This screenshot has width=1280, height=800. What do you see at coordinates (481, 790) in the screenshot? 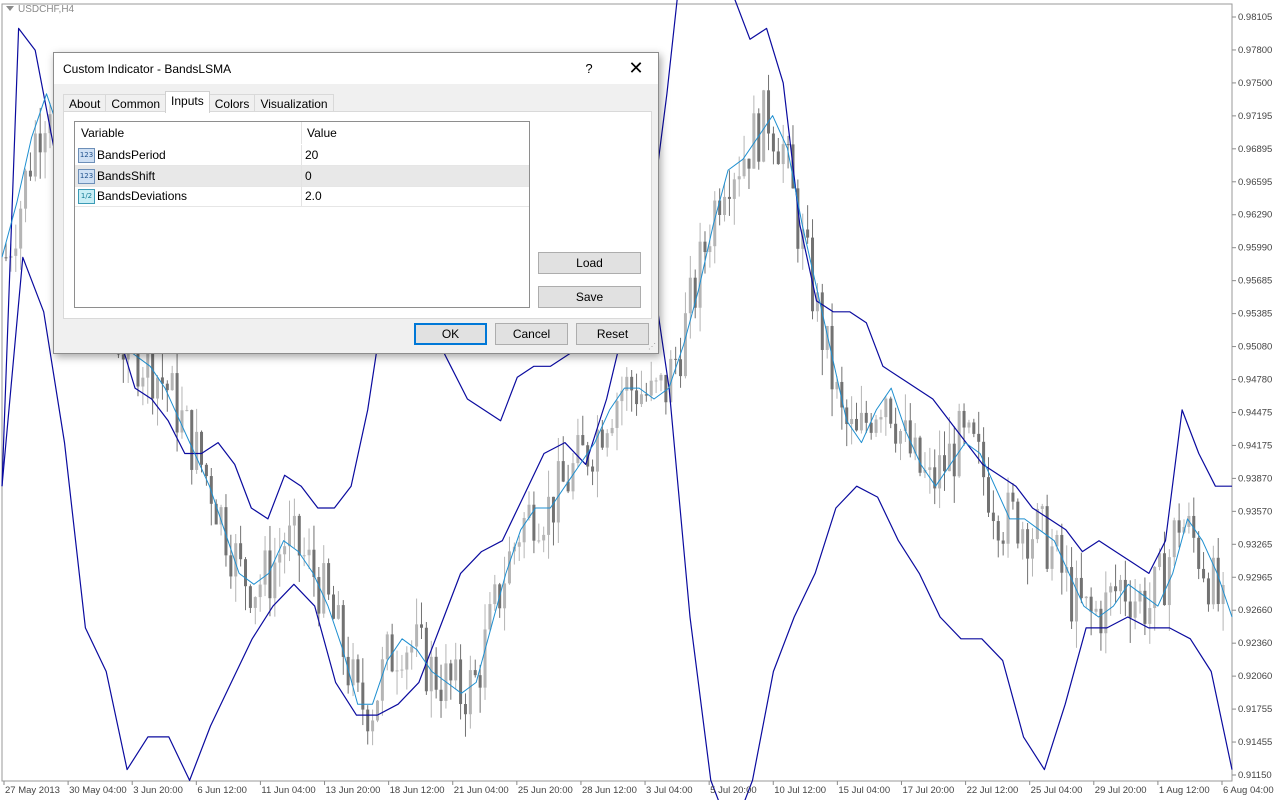
I see `date-tick-label: 21 Jun 04:00` at bounding box center [481, 790].